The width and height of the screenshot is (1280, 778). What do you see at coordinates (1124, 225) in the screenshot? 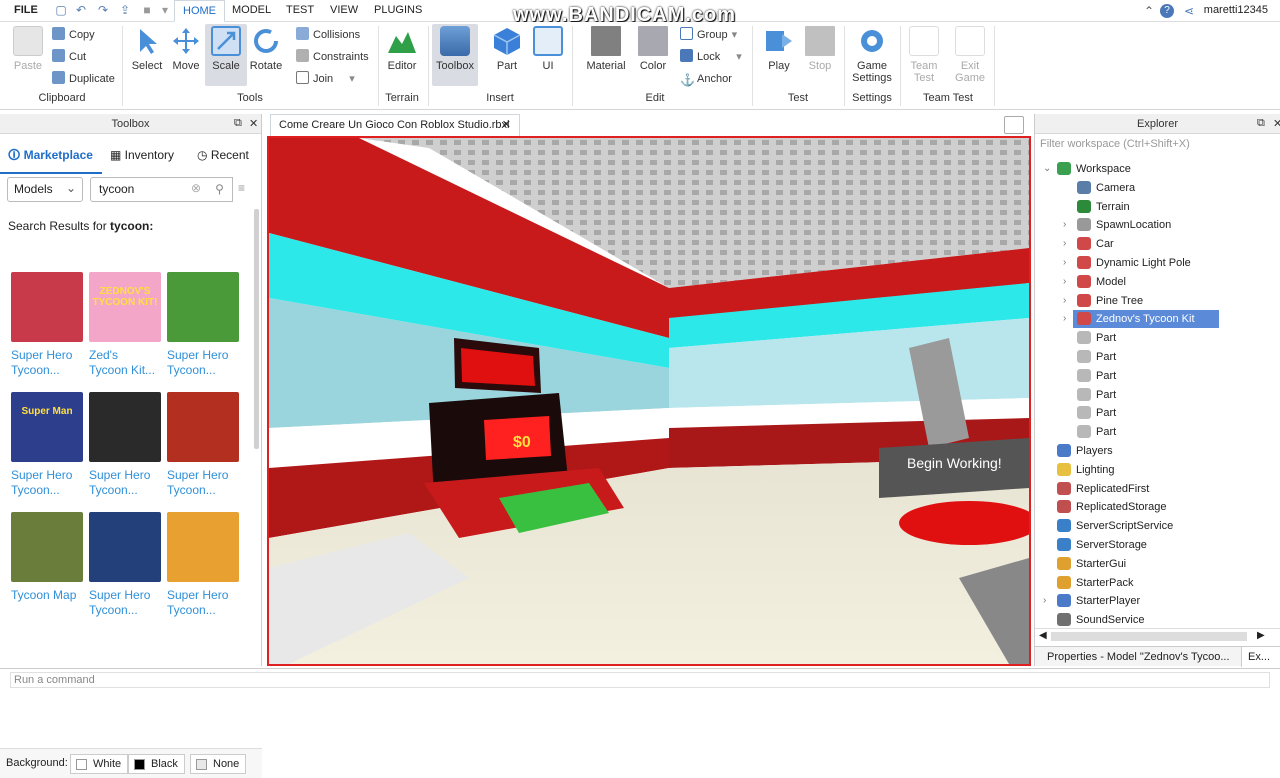
I see `tree-item: SpawnLocation` at bounding box center [1124, 225].